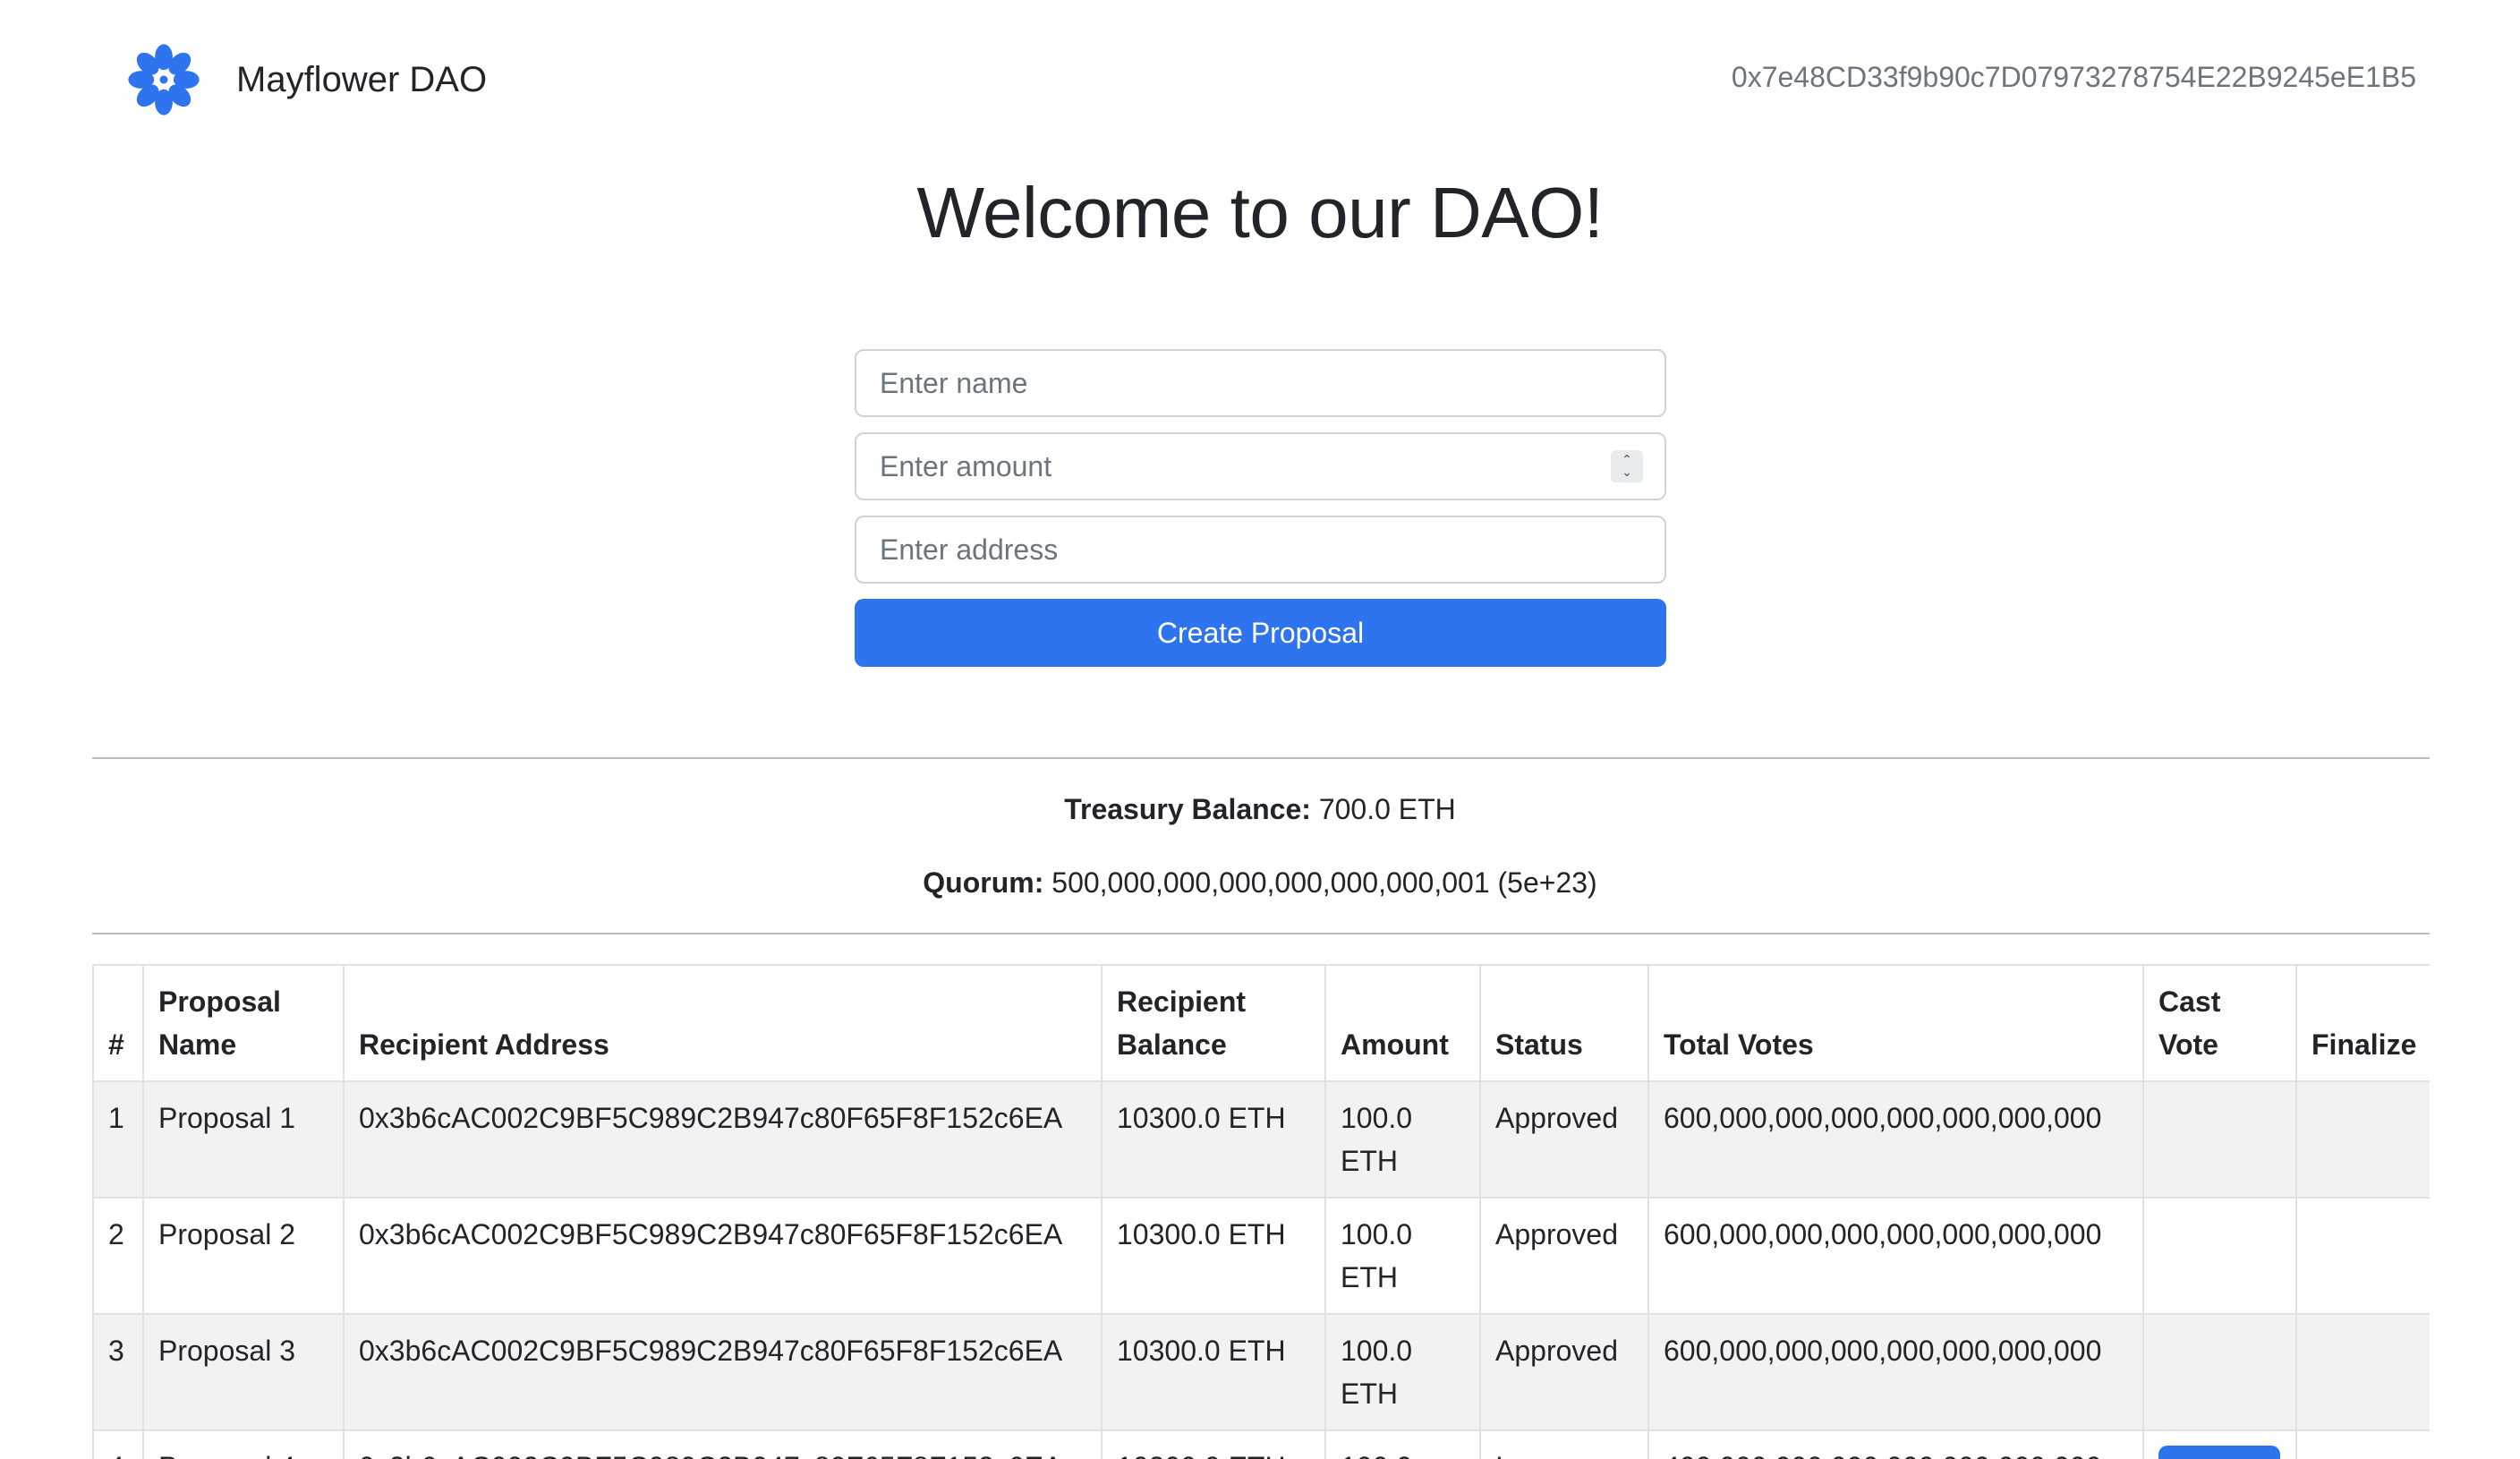 The image size is (2520, 1459). I want to click on column-header-amount: Amount, so click(1402, 1023).